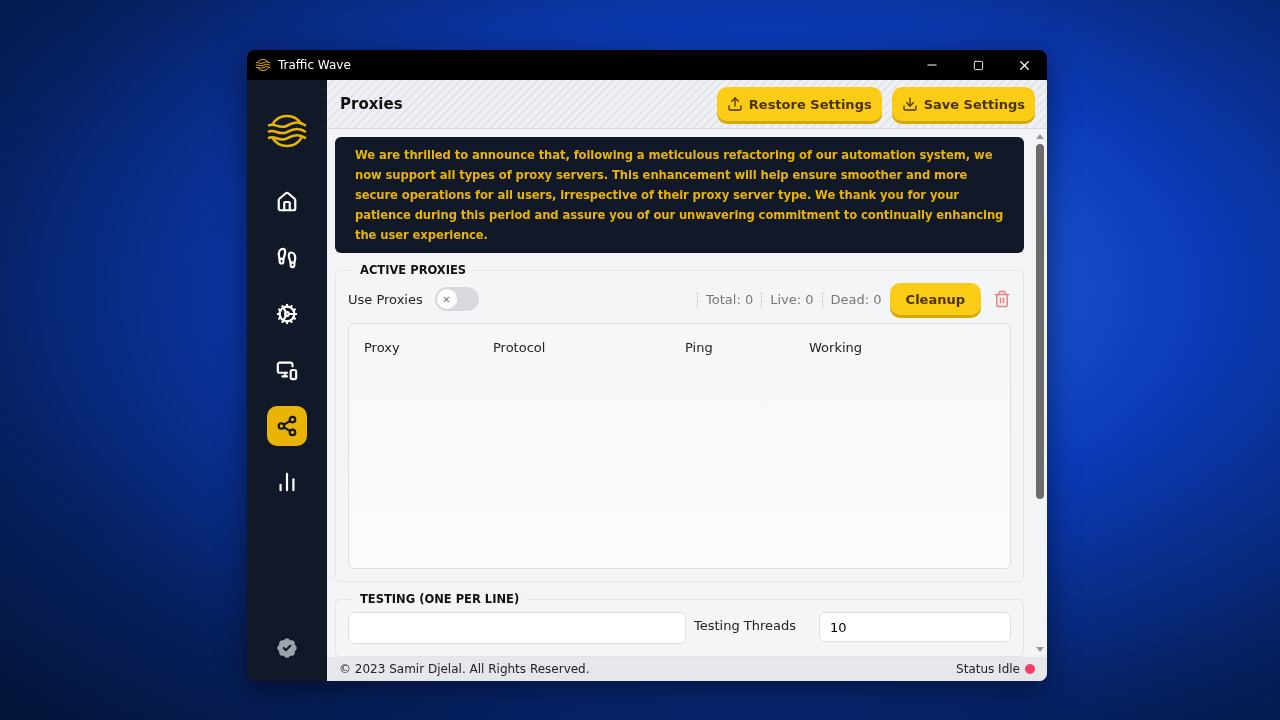 This screenshot has width=1280, height=720. I want to click on restore-settings-button: Restore Settings, so click(799, 104).